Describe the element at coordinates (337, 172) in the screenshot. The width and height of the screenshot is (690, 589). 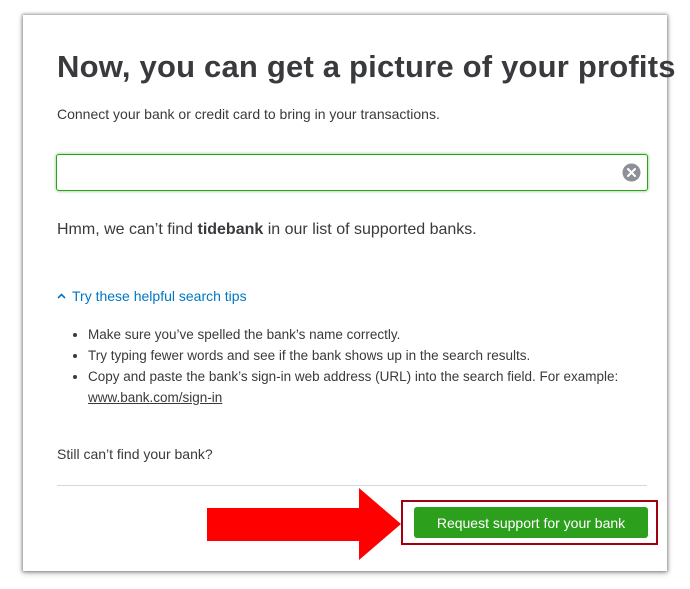
I see `bank-search-input` at that location.